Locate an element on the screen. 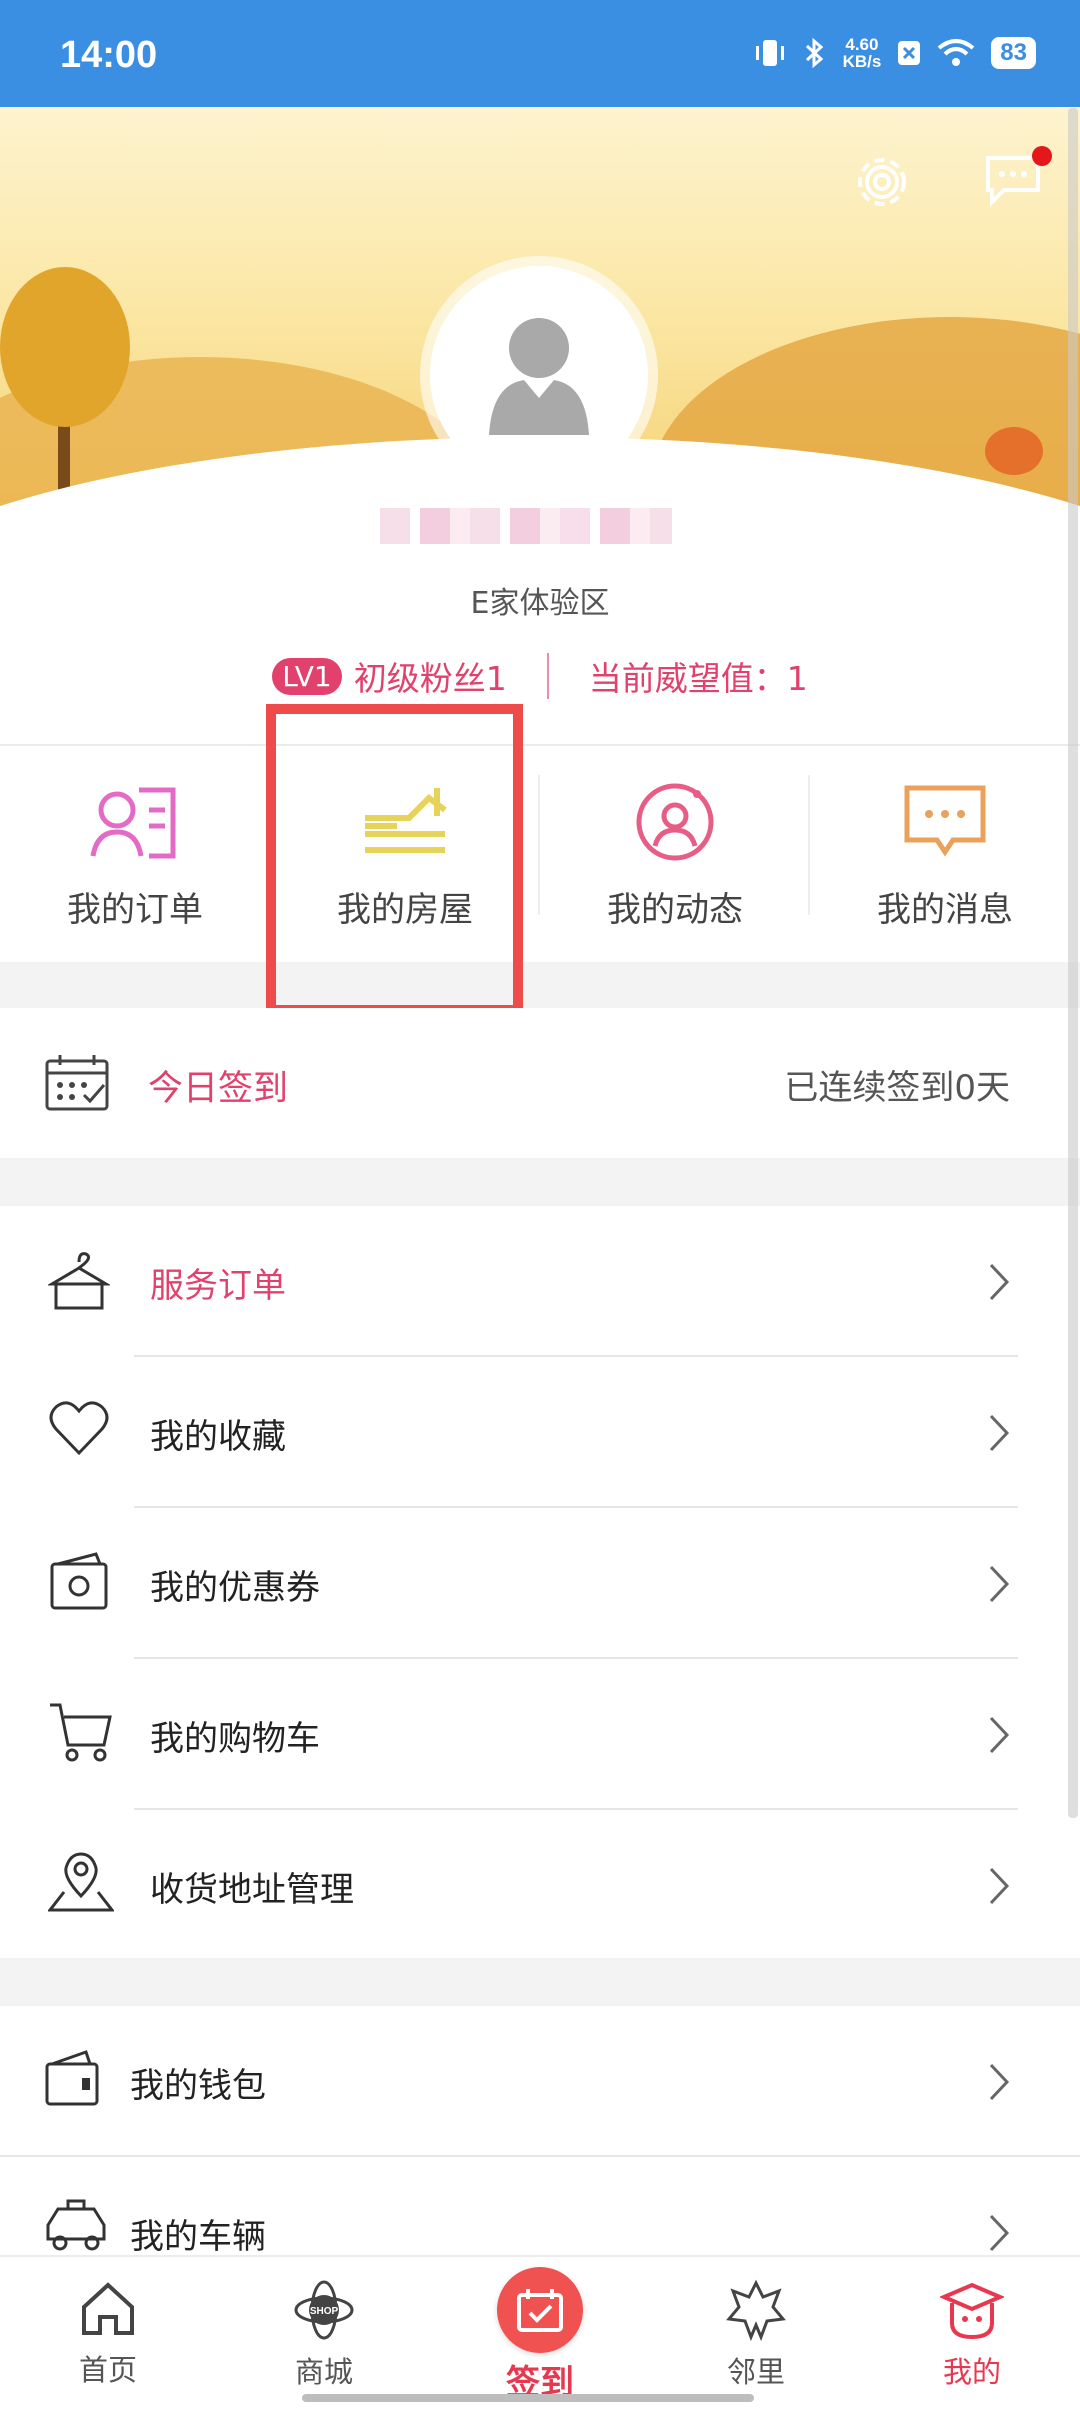 The image size is (1080, 2410). wifi-icon is located at coordinates (956, 52).